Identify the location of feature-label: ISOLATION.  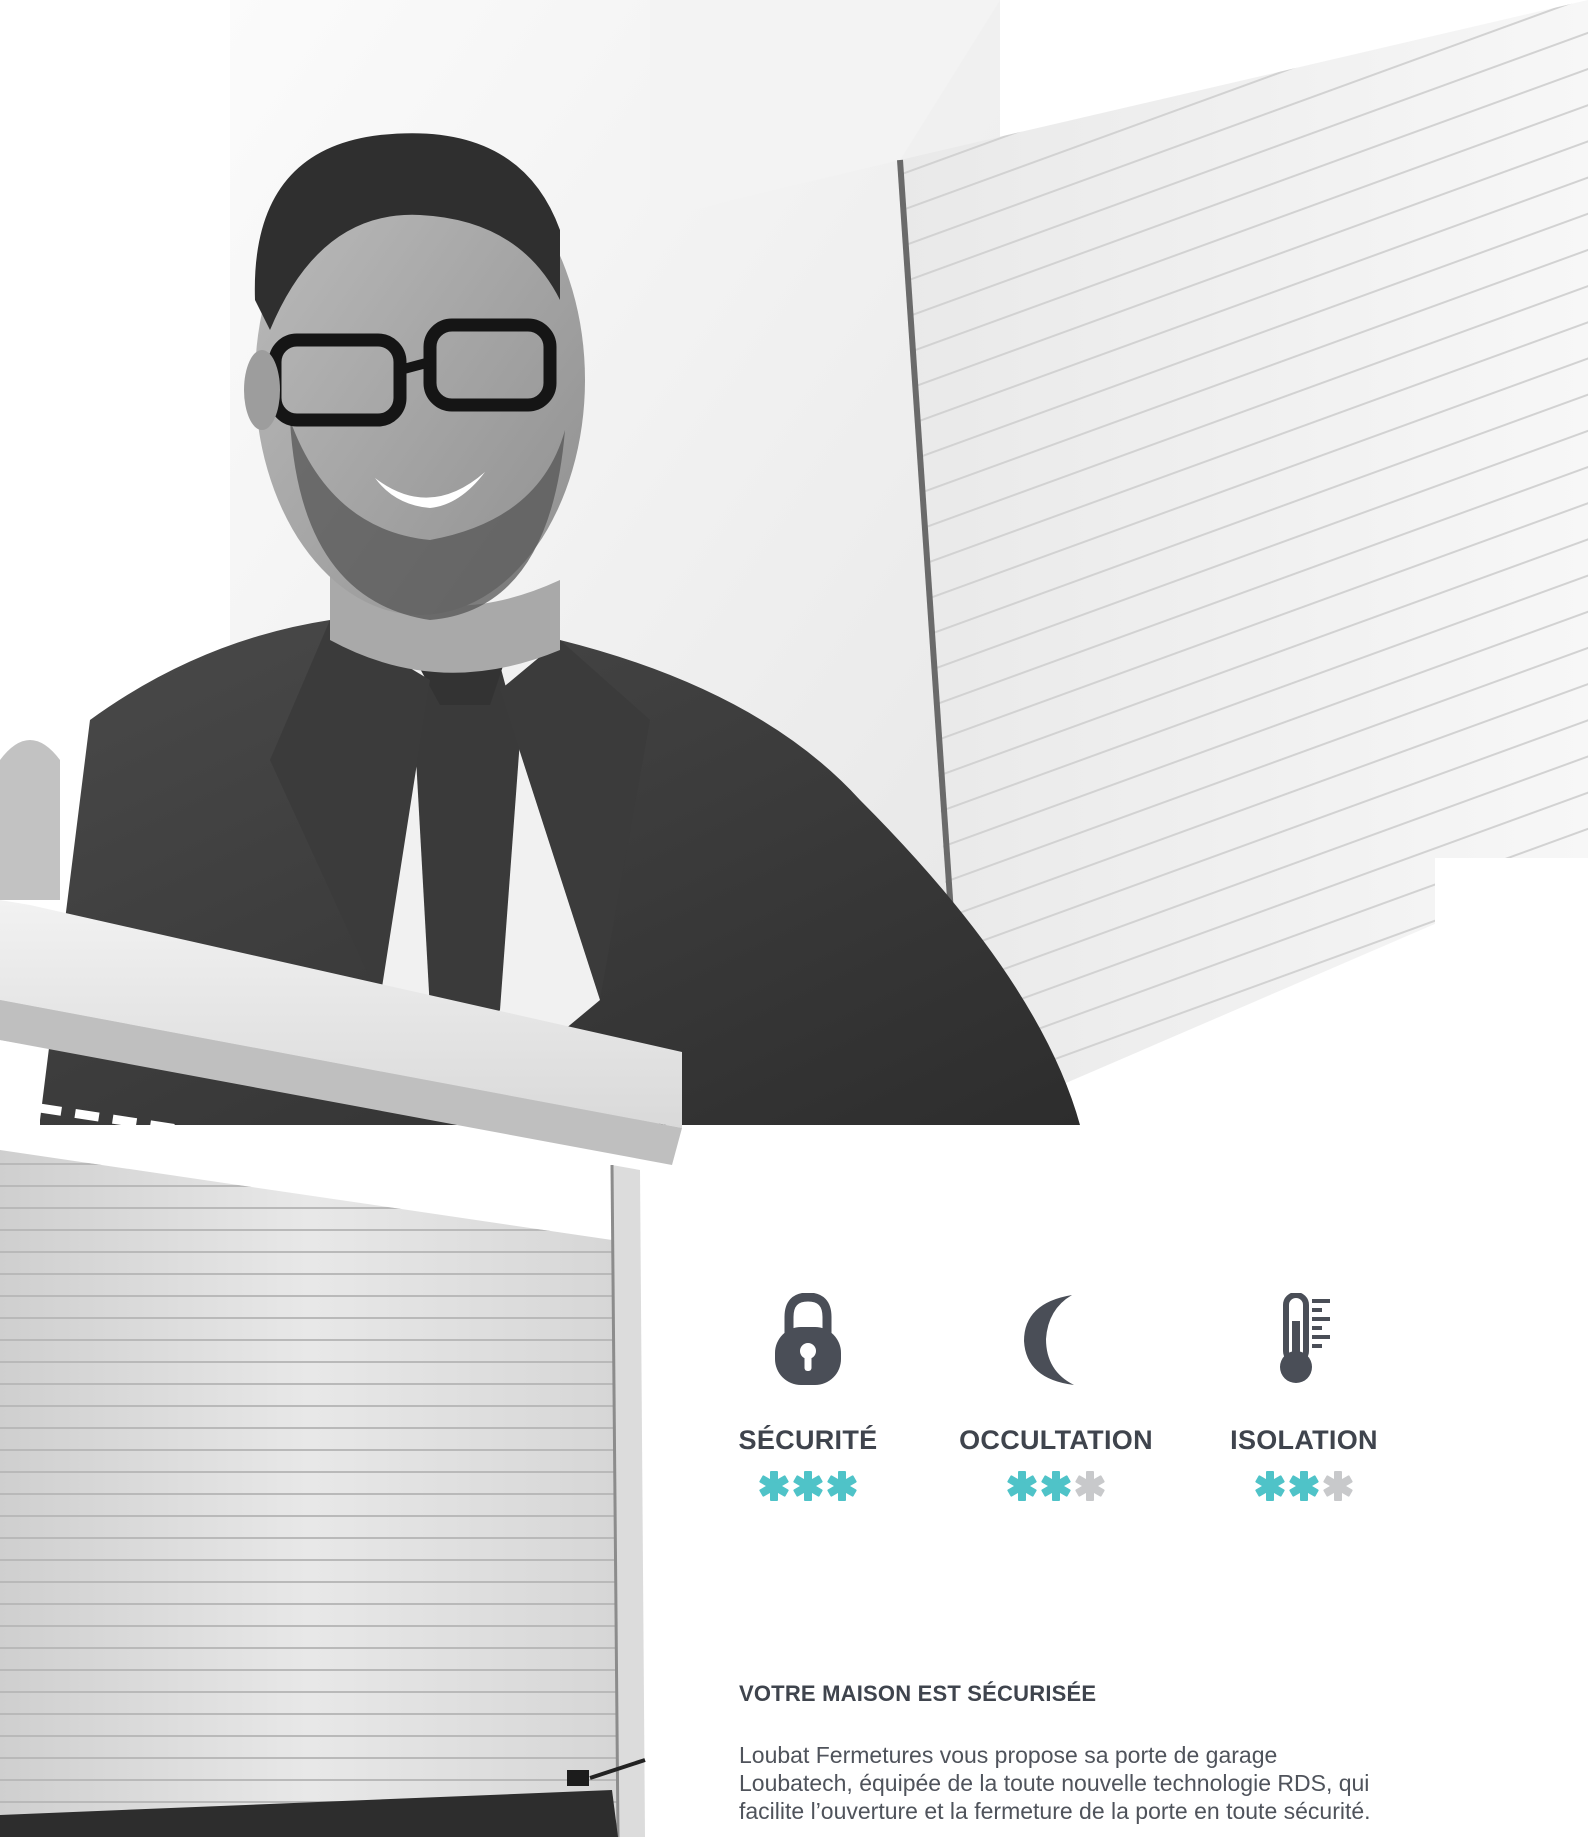
(1304, 1440).